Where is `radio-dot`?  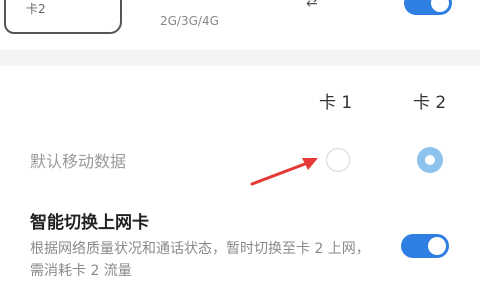
radio-dot is located at coordinates (430, 160).